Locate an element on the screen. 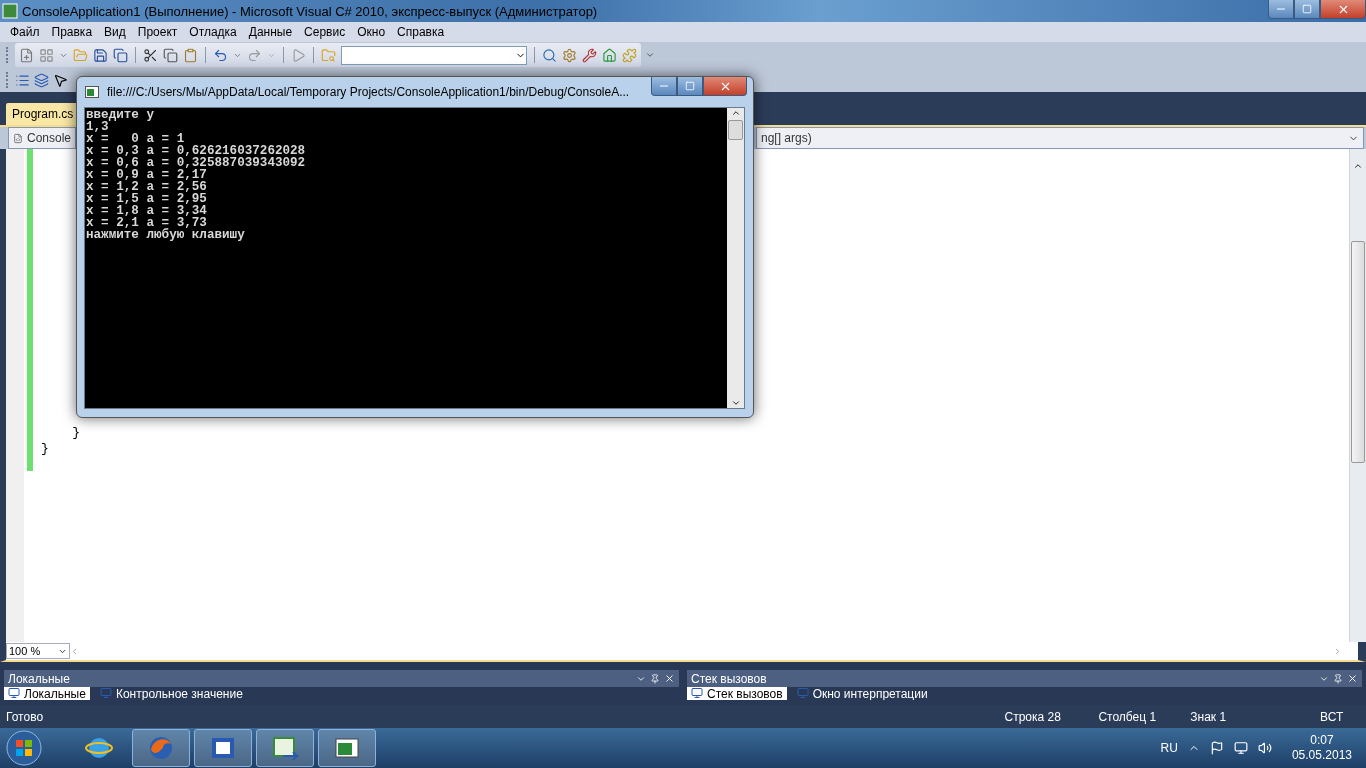  status-field: Знак 1 is located at coordinates (1255, 716).